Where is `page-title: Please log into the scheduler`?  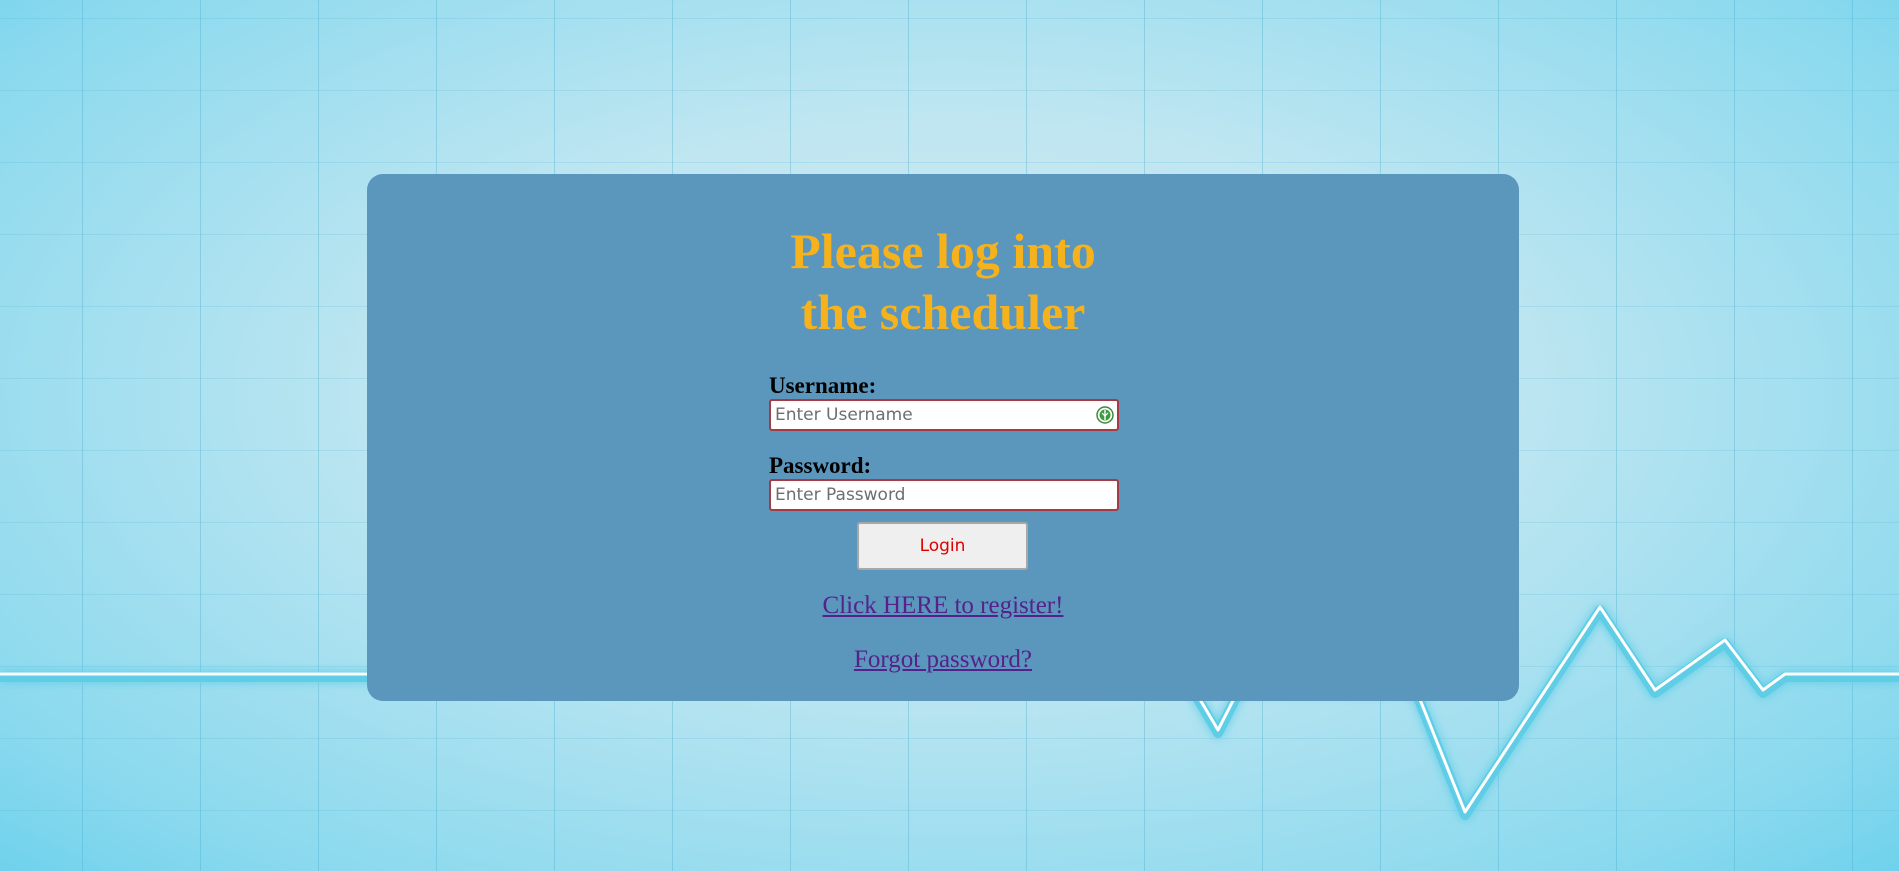 page-title: Please log into the scheduler is located at coordinates (943, 282).